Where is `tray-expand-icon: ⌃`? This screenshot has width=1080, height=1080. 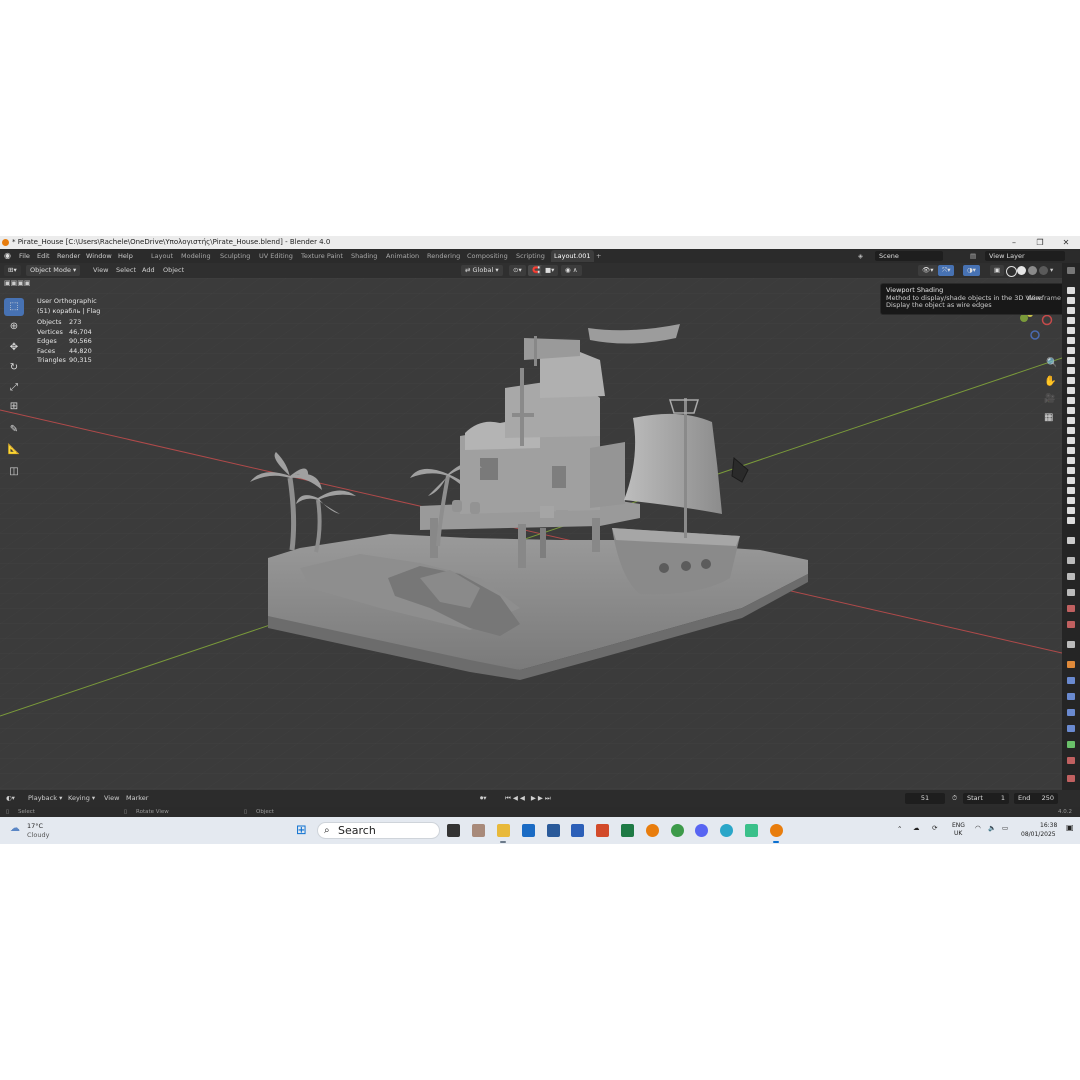 tray-expand-icon: ⌃ is located at coordinates (899, 829).